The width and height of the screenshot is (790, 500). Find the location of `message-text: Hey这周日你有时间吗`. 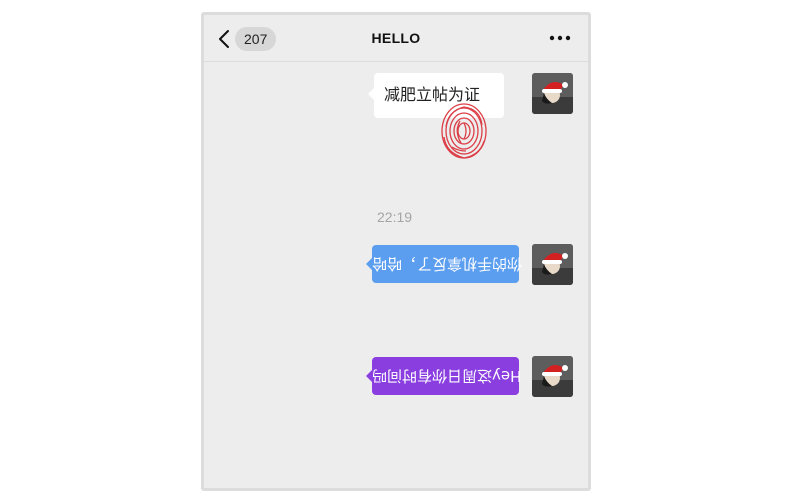

message-text: Hey这周日你有时间吗 is located at coordinates (447, 376).